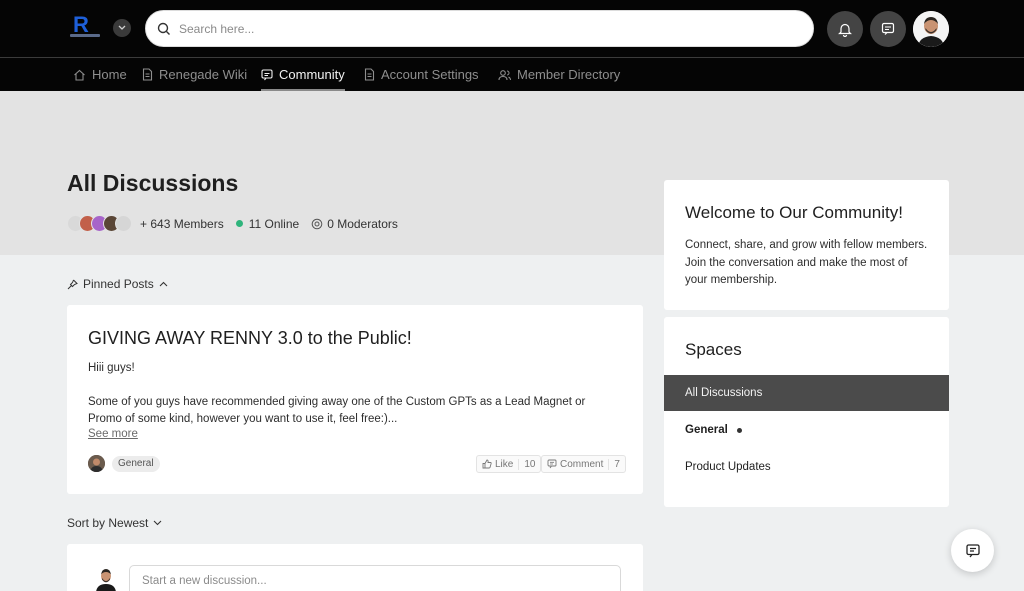 The width and height of the screenshot is (1024, 591). Describe the element at coordinates (430, 74) in the screenshot. I see `nav-item-label: Account Settings` at that location.